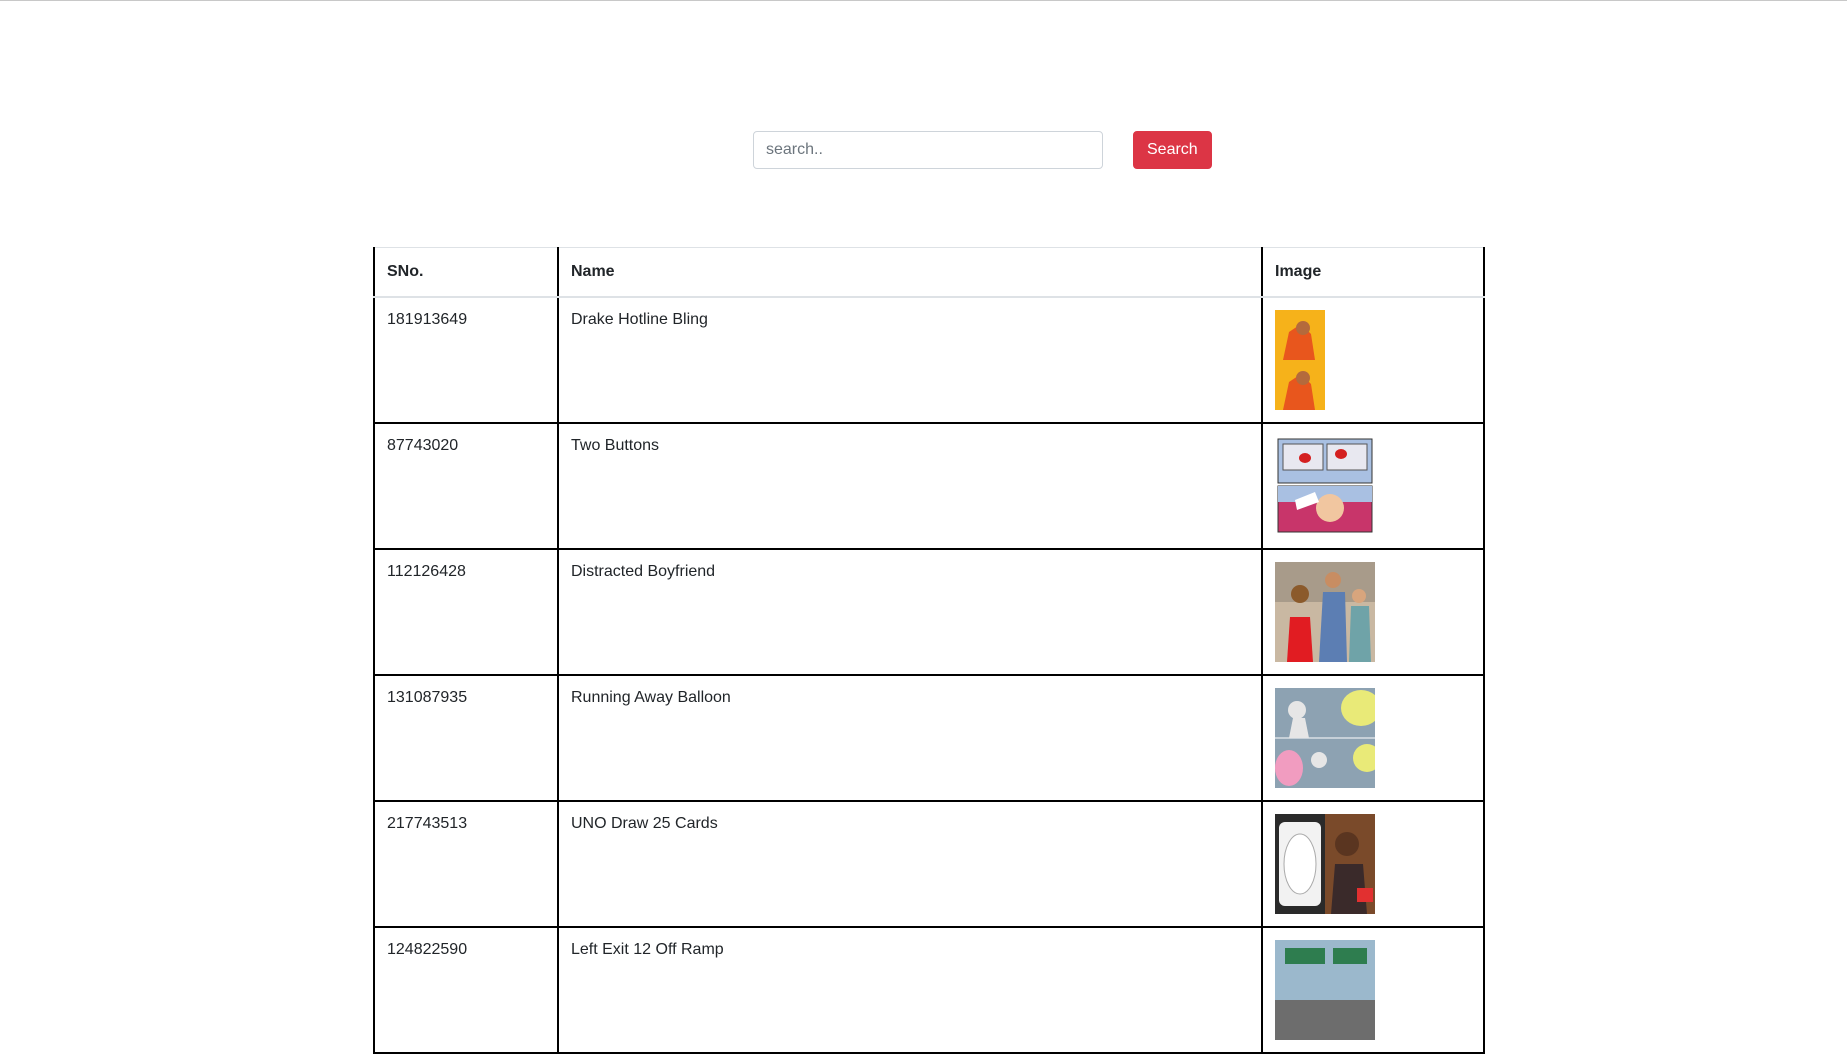  I want to click on sno-cell: 131087935, so click(466, 738).